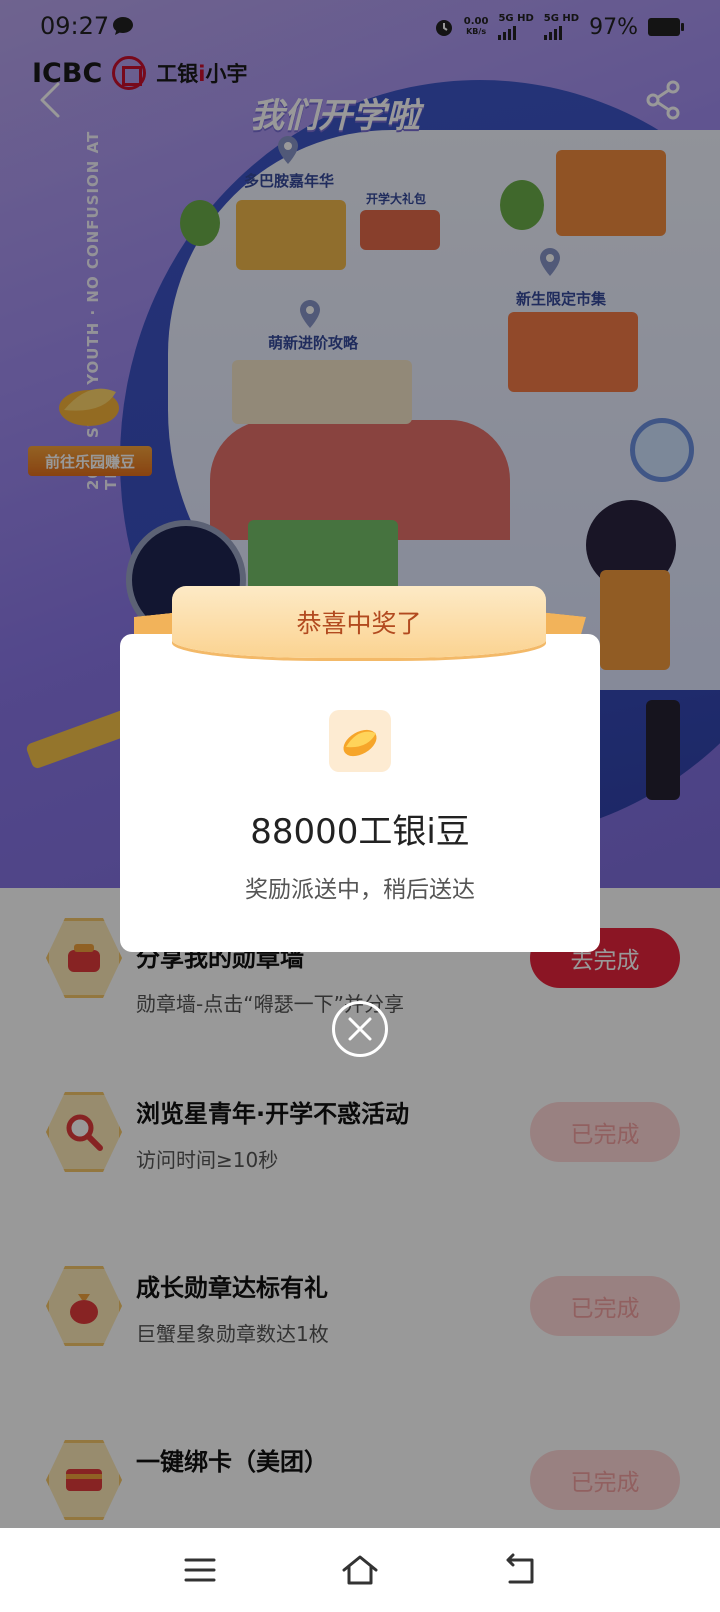 Image resolution: width=720 pixels, height=1612 pixels. What do you see at coordinates (360, 890) in the screenshot?
I see `prize-note: 奖励派送中，稍后送达` at bounding box center [360, 890].